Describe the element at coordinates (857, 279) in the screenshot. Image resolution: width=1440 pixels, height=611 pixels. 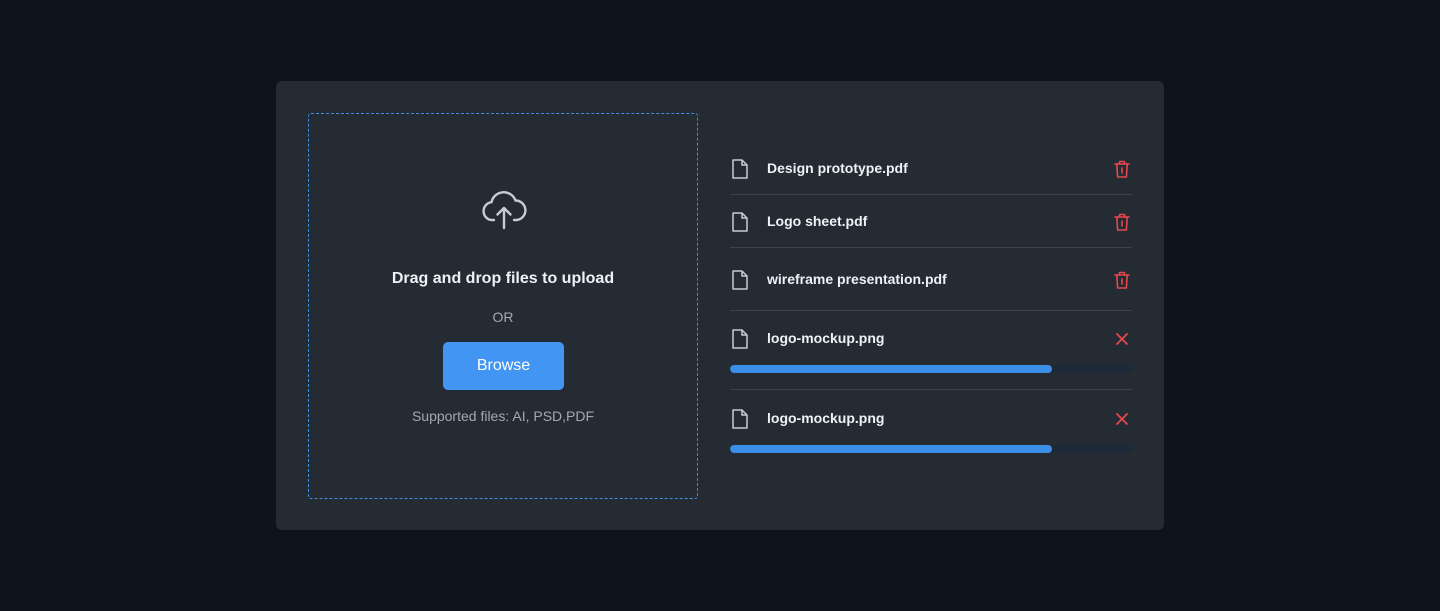
I see `file-name: wireframe presentation.pdf` at that location.